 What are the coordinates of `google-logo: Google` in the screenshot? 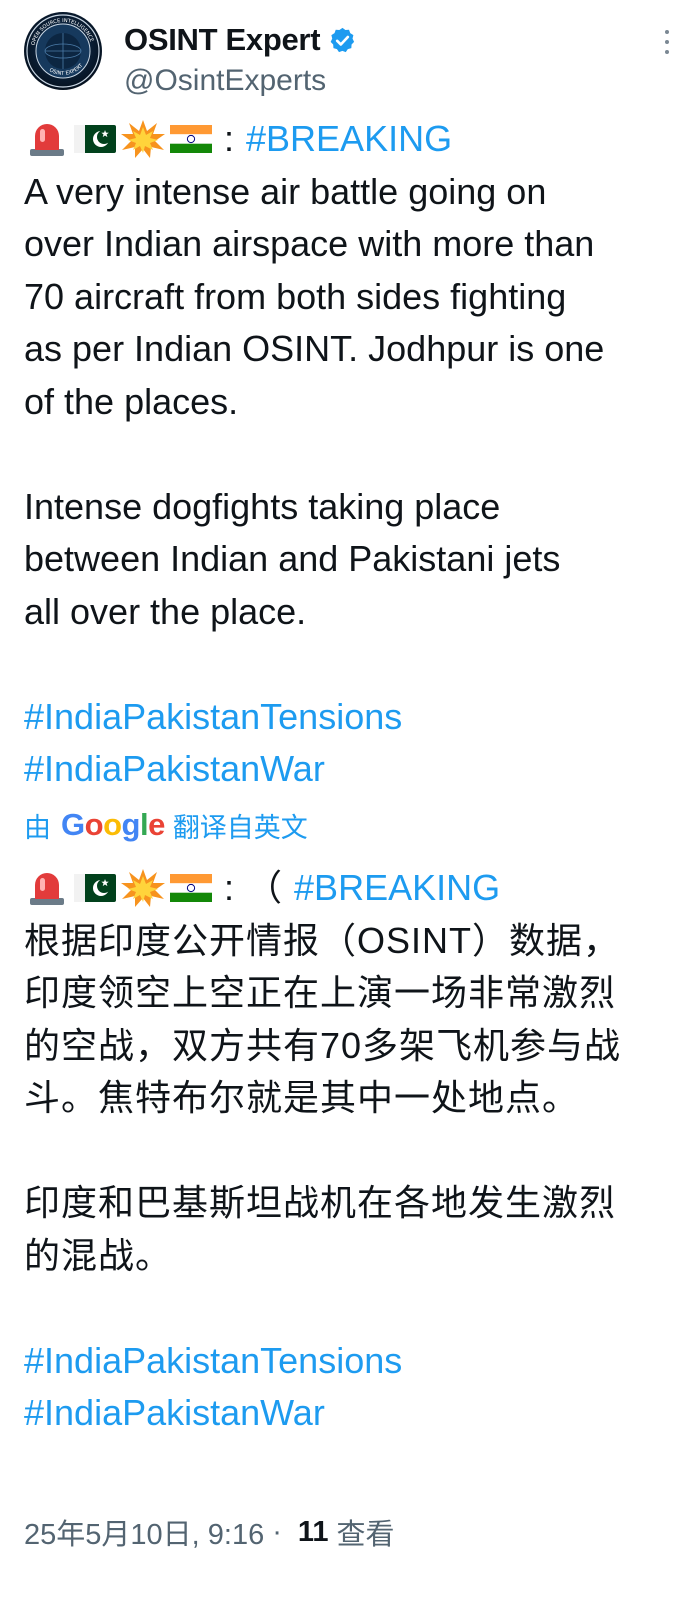 It's located at (113, 824).